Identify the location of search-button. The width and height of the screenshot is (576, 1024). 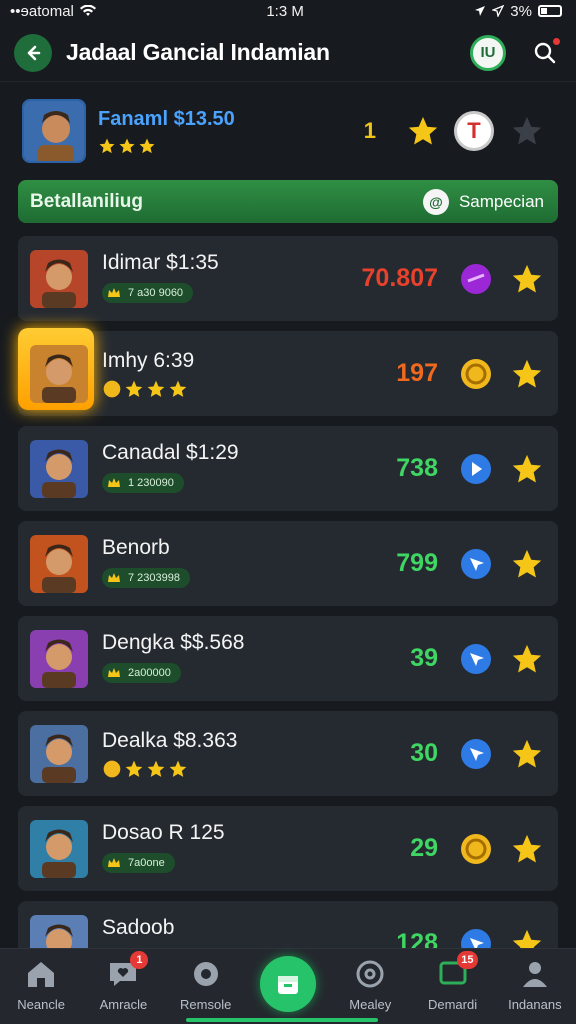
(545, 53).